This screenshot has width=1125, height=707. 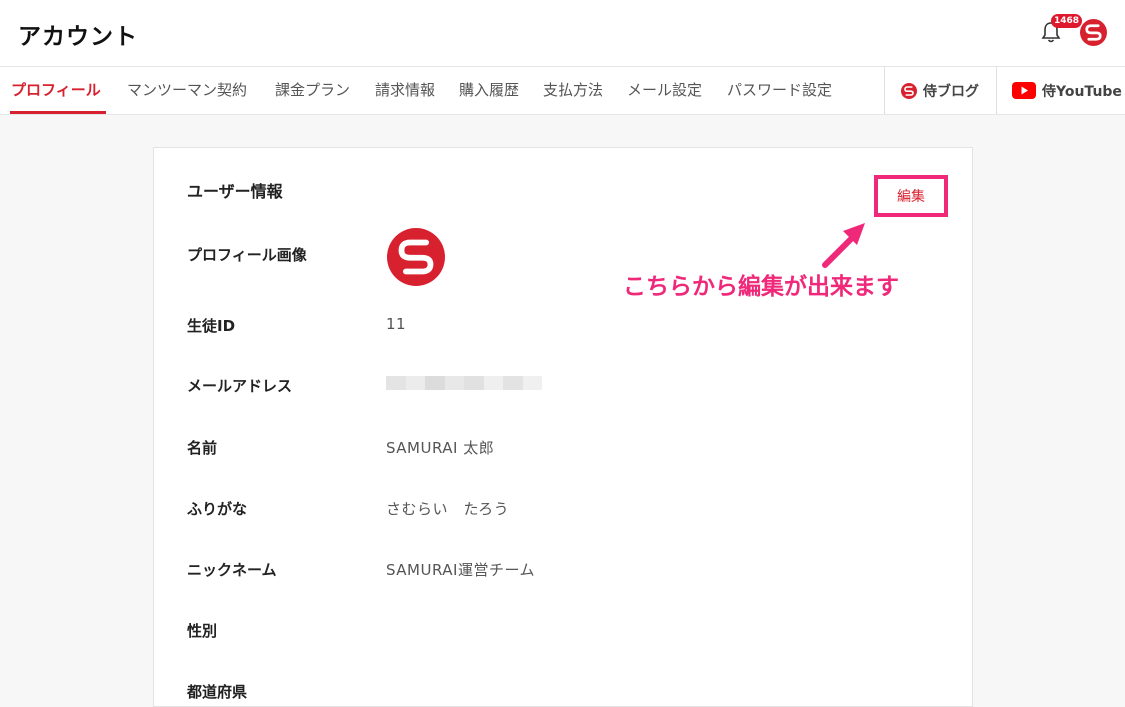 I want to click on name-value: SAMURAI 太郎, so click(x=440, y=448).